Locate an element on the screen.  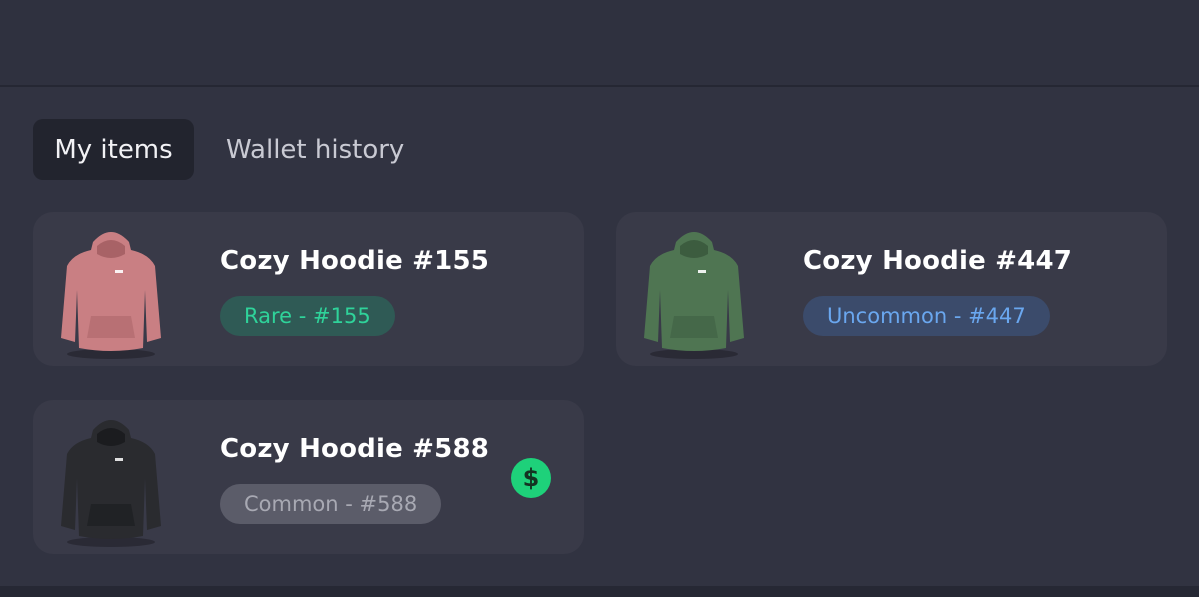
tab-bar: My items Wallet history is located at coordinates (230, 149).